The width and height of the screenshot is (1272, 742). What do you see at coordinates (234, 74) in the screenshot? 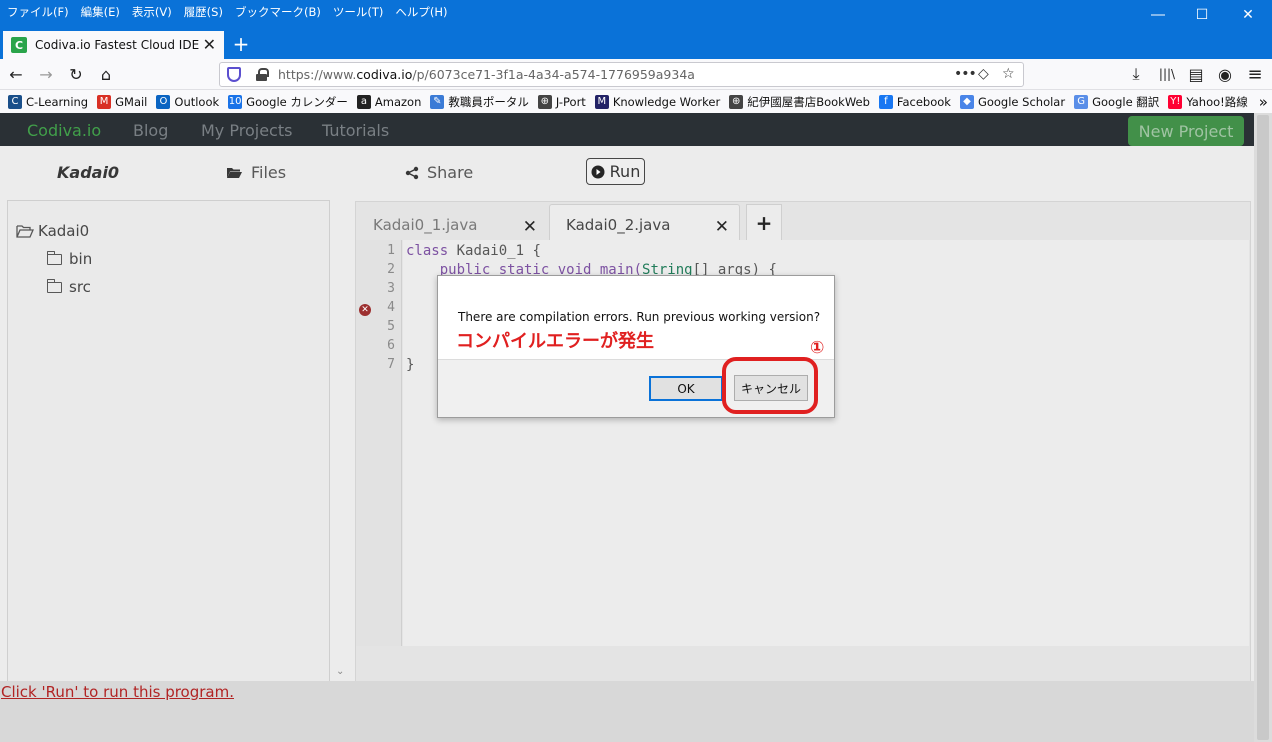
I see `tracking-shield-icon` at bounding box center [234, 74].